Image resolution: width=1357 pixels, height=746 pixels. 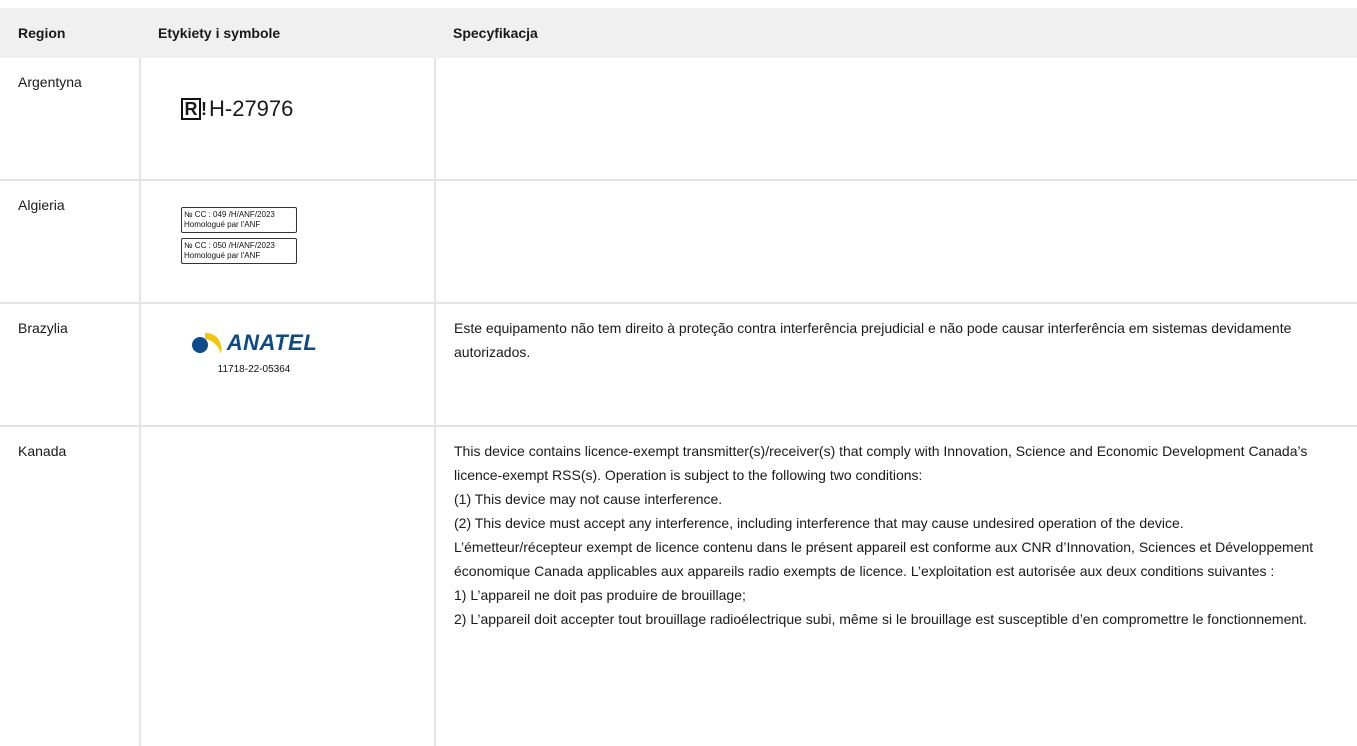 I want to click on table-header: Region Etykiety i symbole Specyfikacja, so click(x=678, y=33).